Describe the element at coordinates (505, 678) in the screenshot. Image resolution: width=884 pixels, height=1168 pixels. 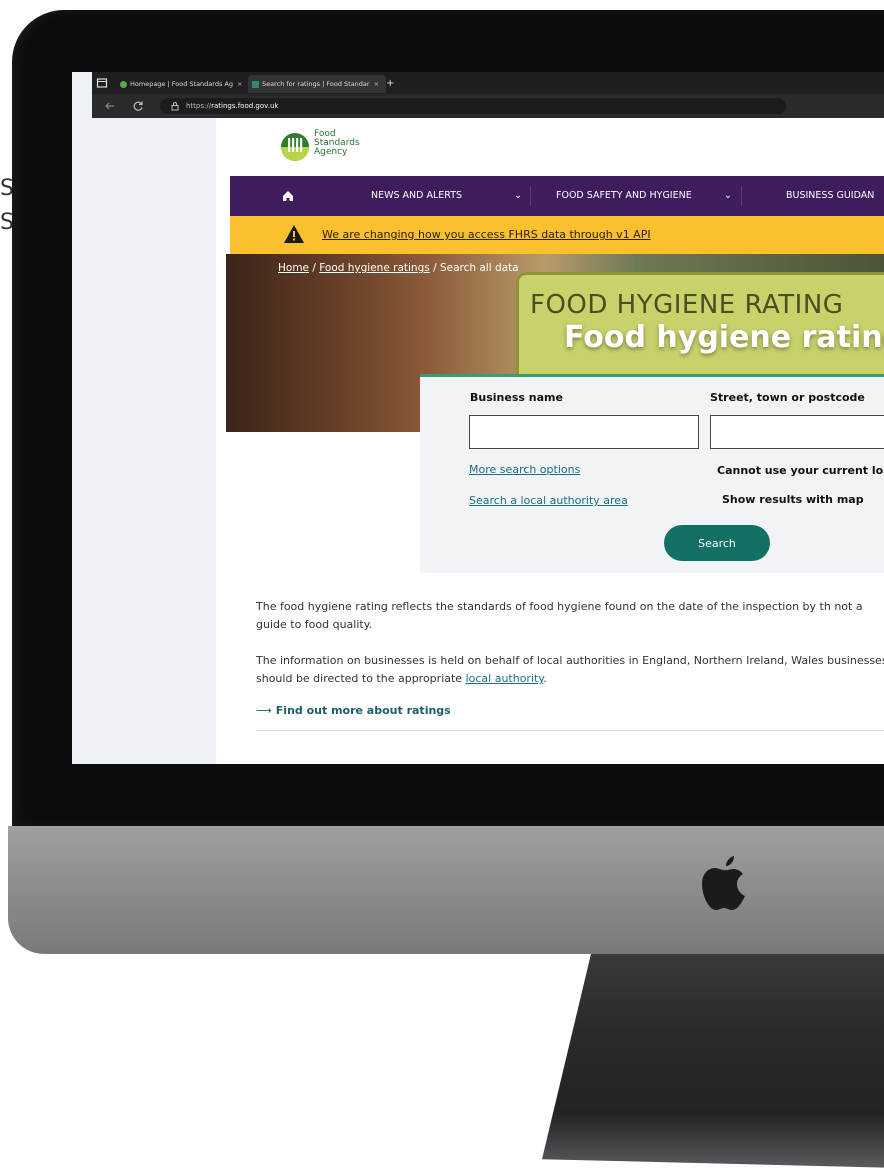
I see `local-authority-inline-link: local authority` at that location.